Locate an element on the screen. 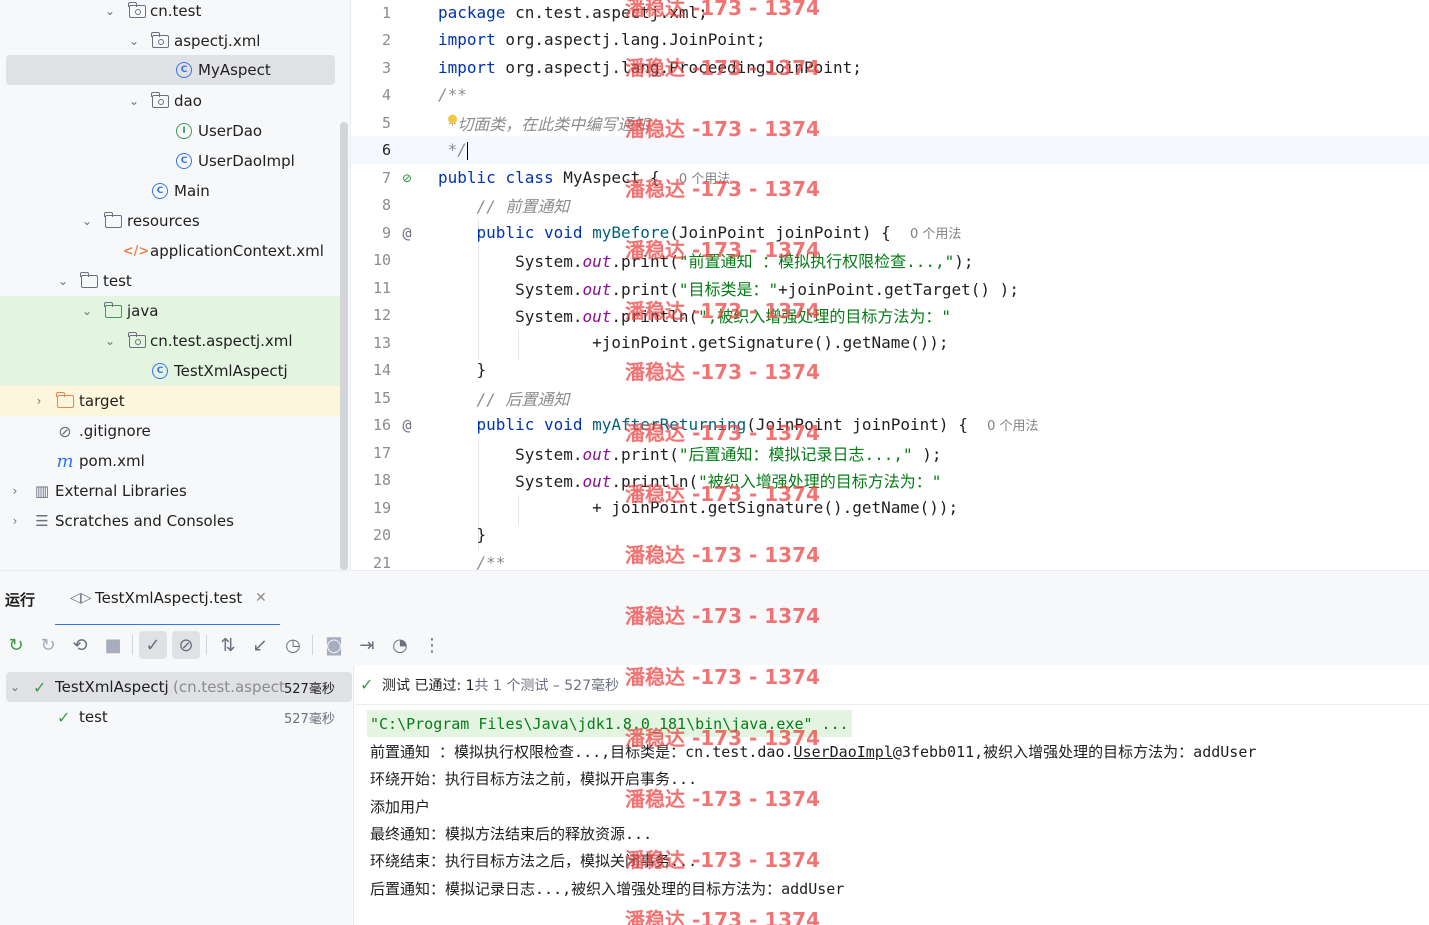 This screenshot has height=925, width=1429. tree-item-main: C Main is located at coordinates (170, 191).